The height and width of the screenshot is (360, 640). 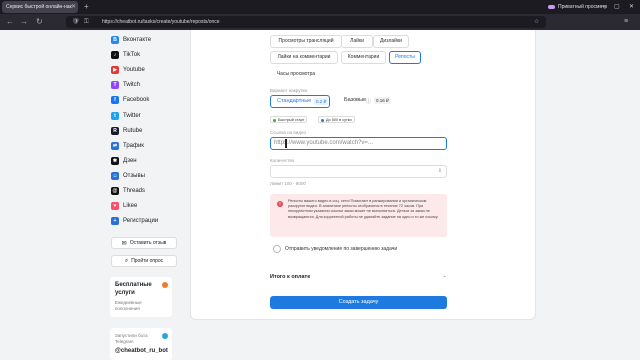 What do you see at coordinates (631, 7) in the screenshot?
I see `window-close-button: ✕` at bounding box center [631, 7].